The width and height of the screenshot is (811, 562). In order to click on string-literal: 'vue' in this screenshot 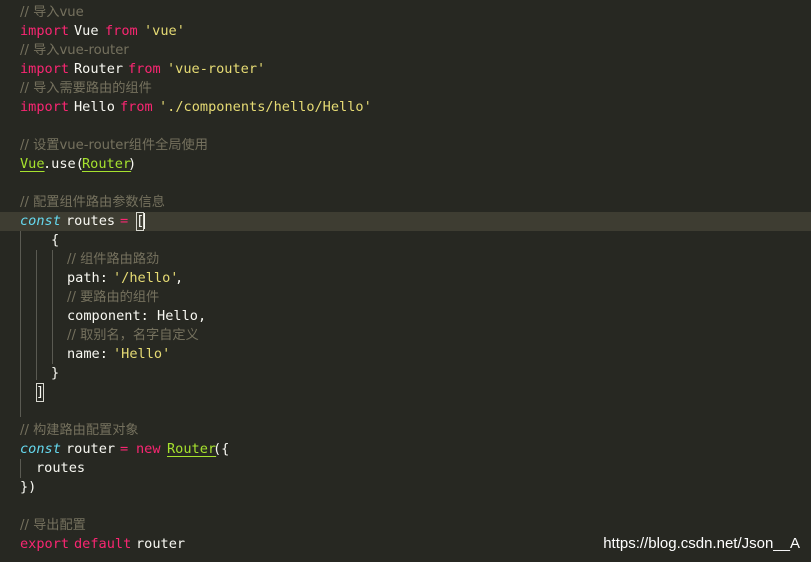, I will do `click(164, 31)`.